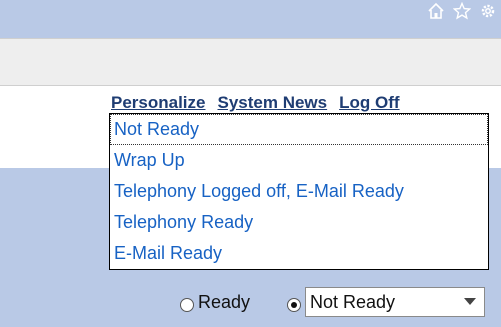 The width and height of the screenshot is (501, 327). I want to click on right-panel-strip, so click(495, 219).